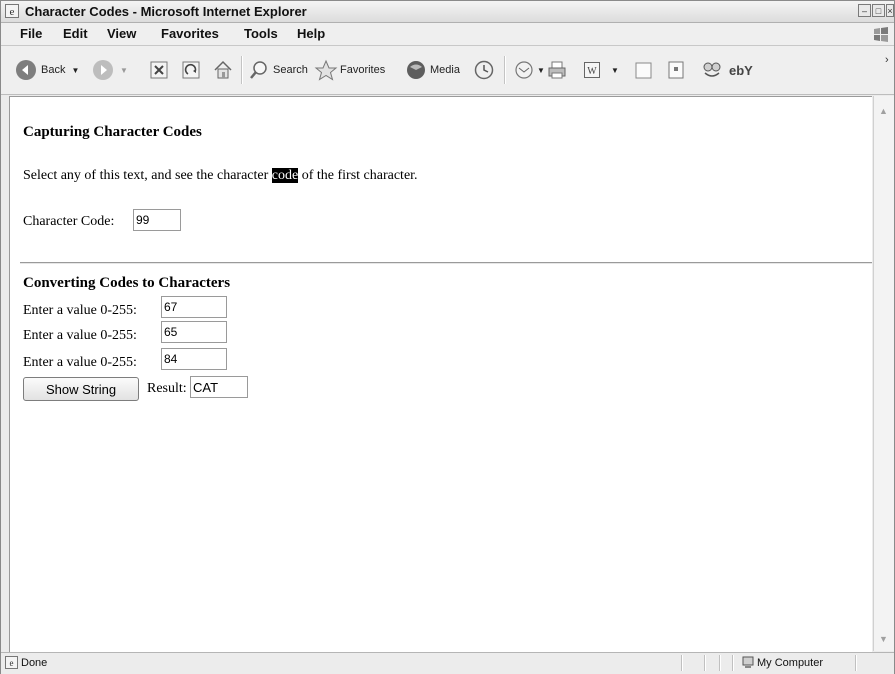  Describe the element at coordinates (219, 387) in the screenshot. I see `result-field` at that location.